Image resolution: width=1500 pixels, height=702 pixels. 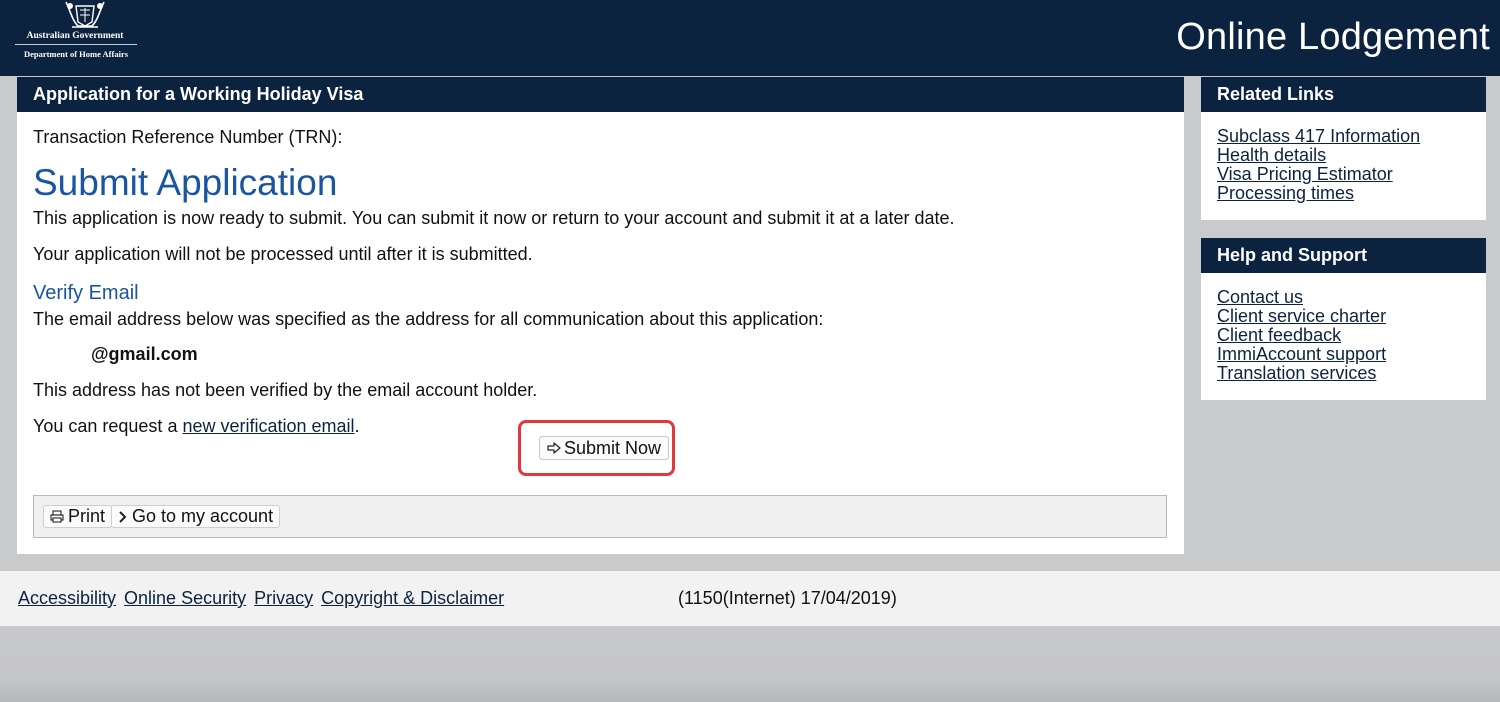 I want to click on submit-now-button: Submit Now, so click(x=604, y=448).